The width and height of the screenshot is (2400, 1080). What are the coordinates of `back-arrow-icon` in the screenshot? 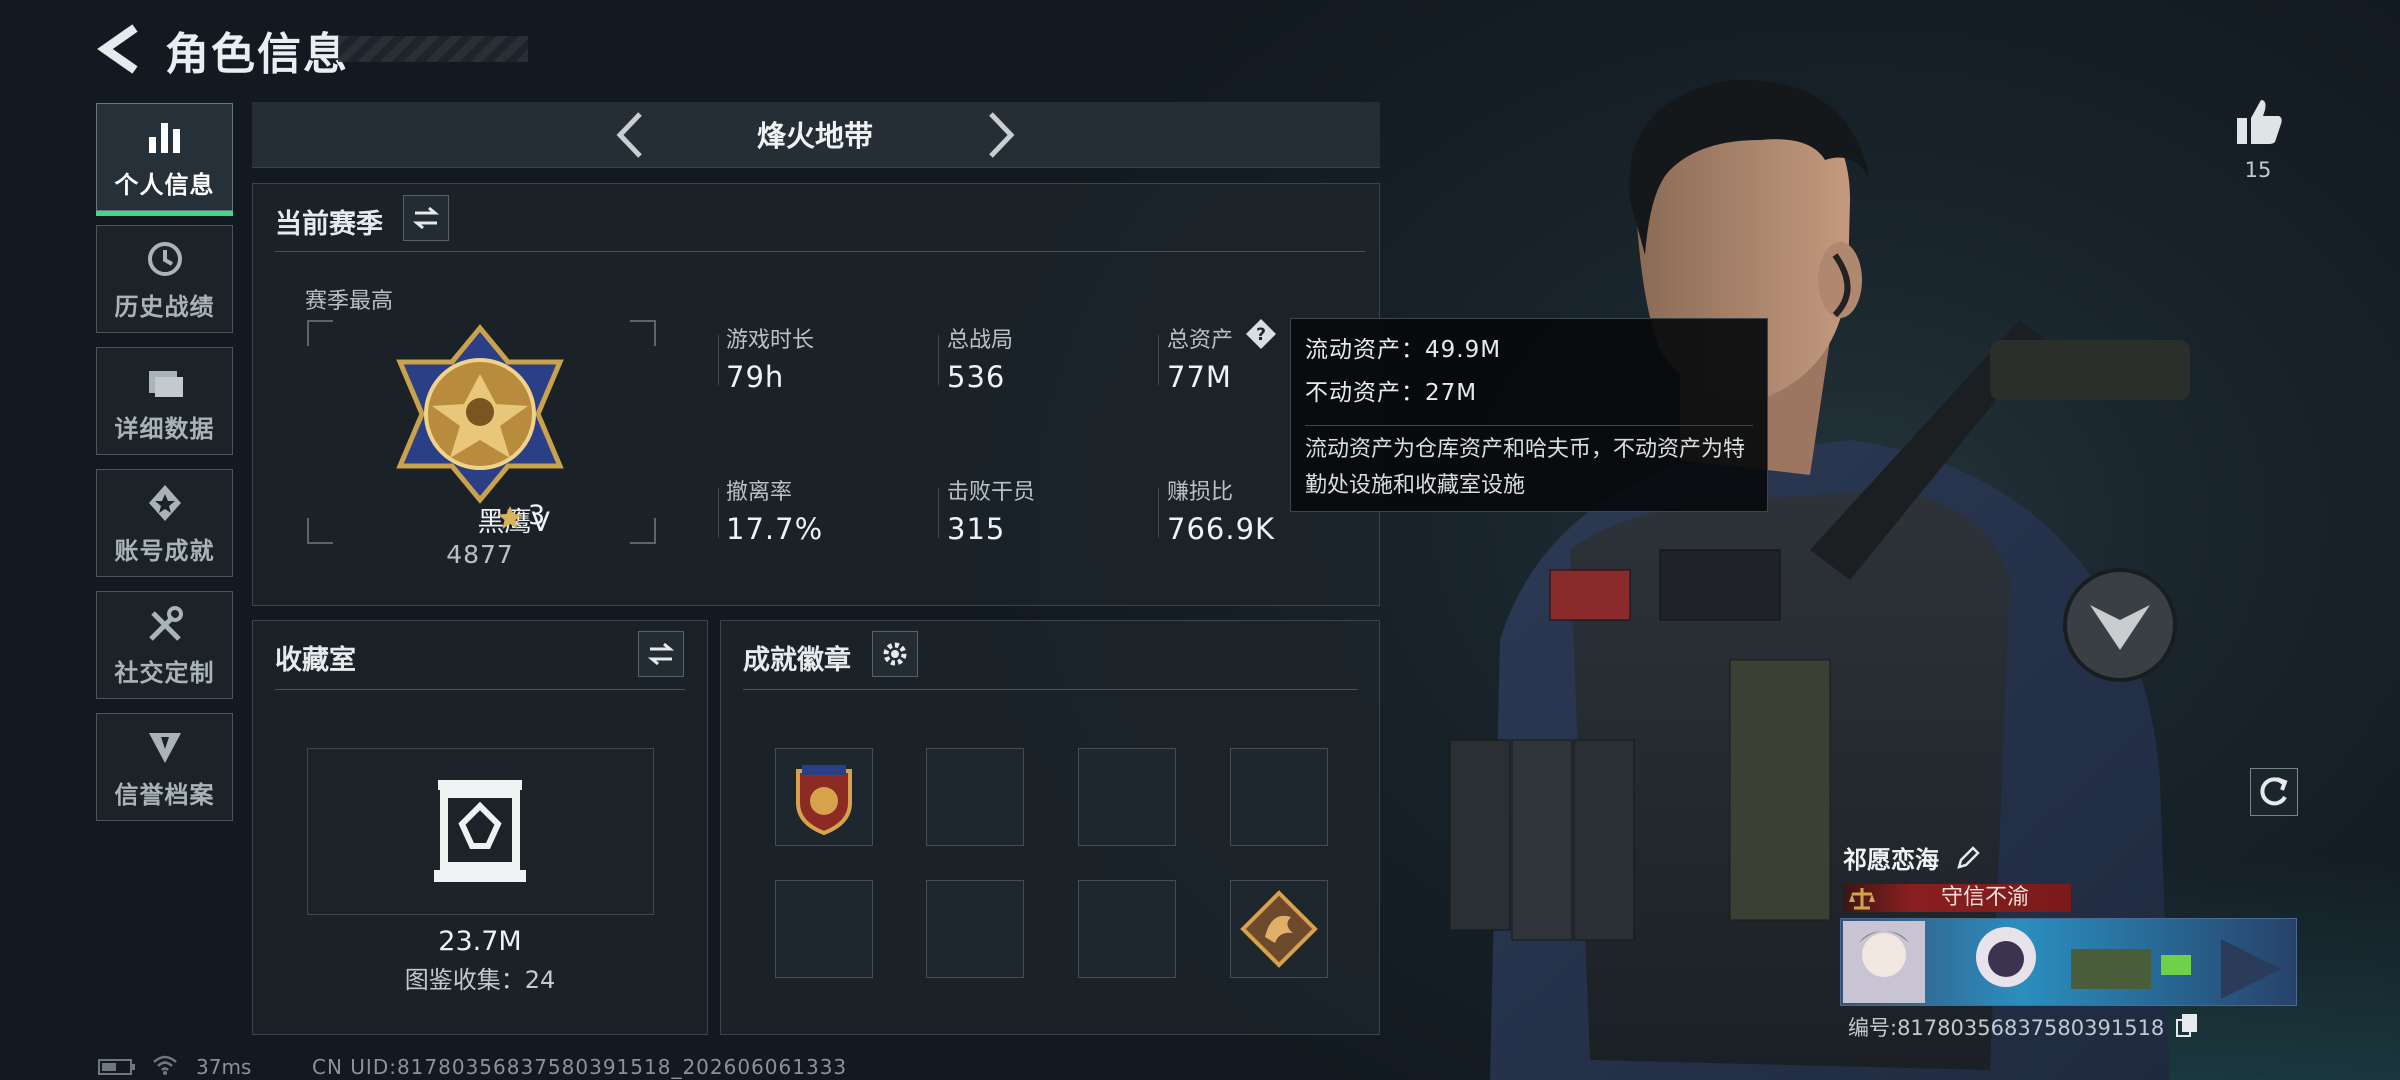 It's located at (120, 49).